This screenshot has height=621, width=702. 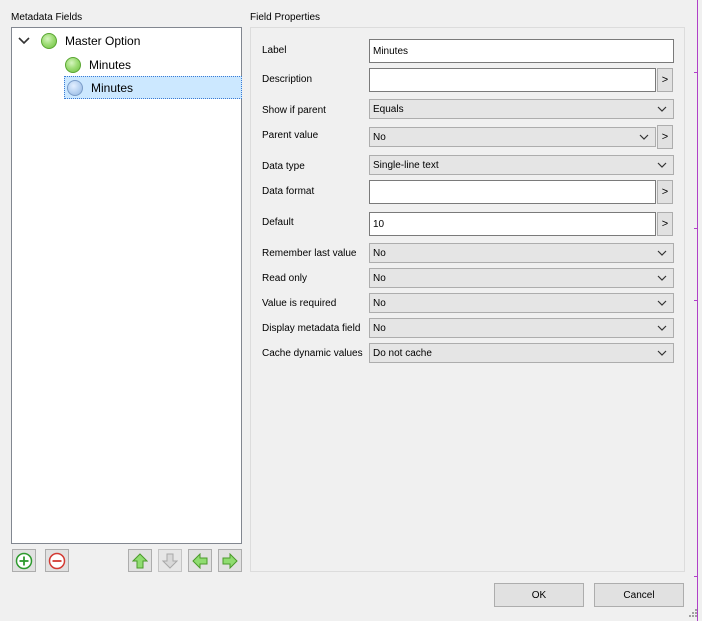 What do you see at coordinates (693, 613) in the screenshot?
I see `resize-grip-icon` at bounding box center [693, 613].